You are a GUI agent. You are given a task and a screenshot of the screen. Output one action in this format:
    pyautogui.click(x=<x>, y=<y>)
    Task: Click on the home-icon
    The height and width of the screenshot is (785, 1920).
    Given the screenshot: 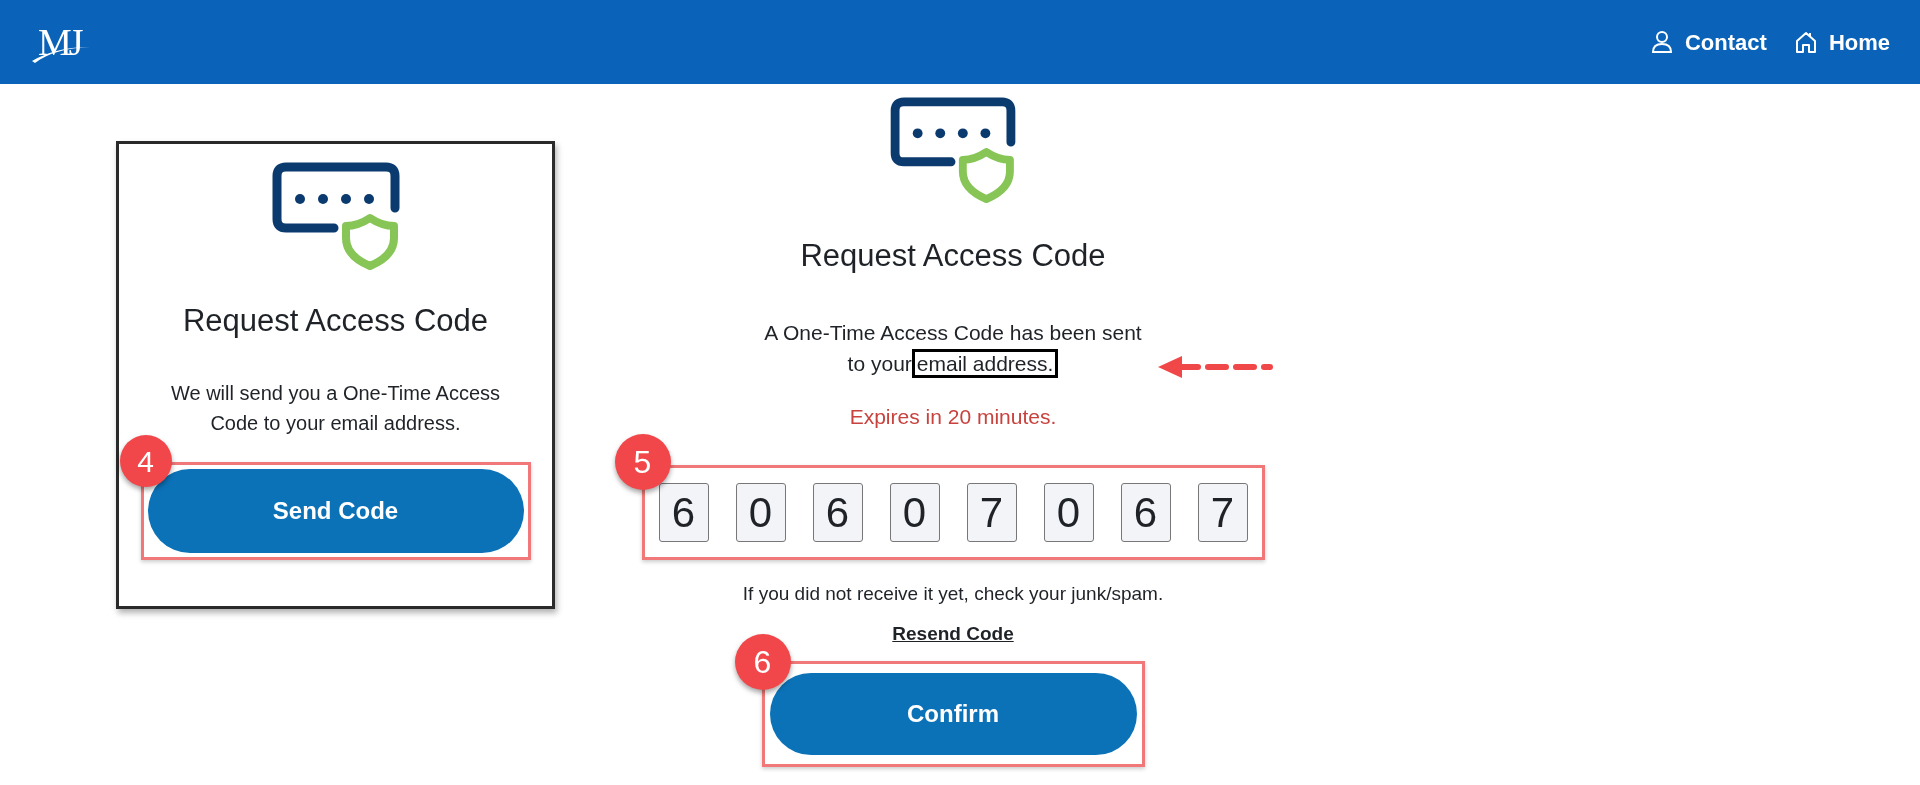 What is the action you would take?
    pyautogui.click(x=1805, y=42)
    